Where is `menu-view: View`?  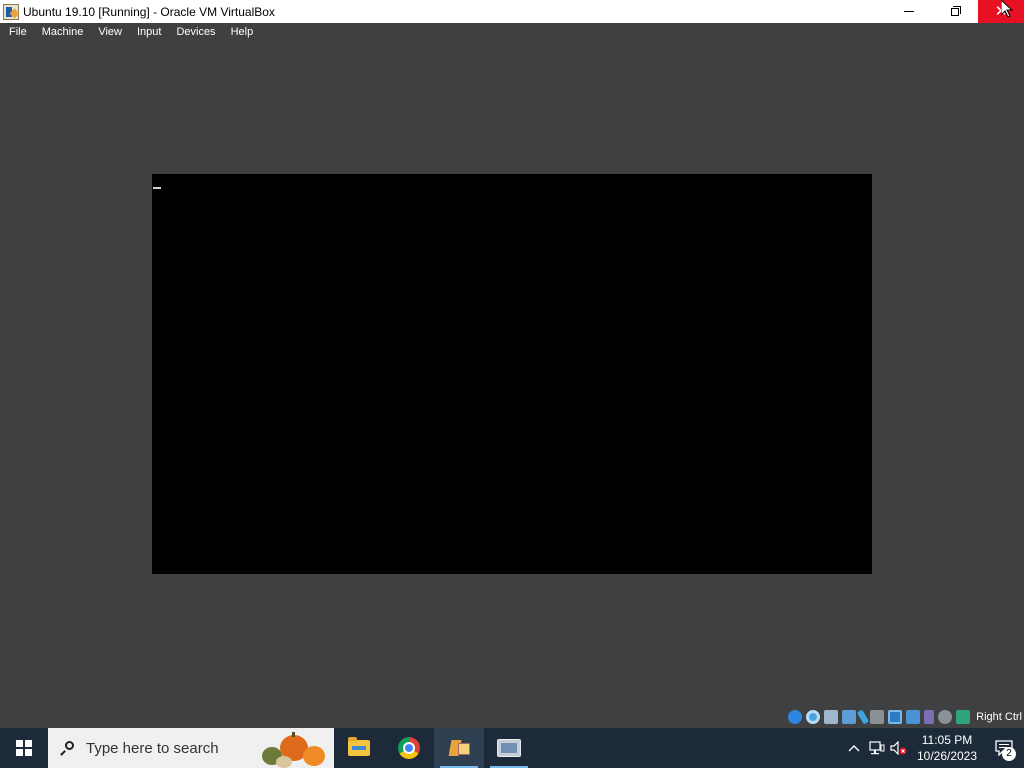
menu-view: View is located at coordinates (110, 32).